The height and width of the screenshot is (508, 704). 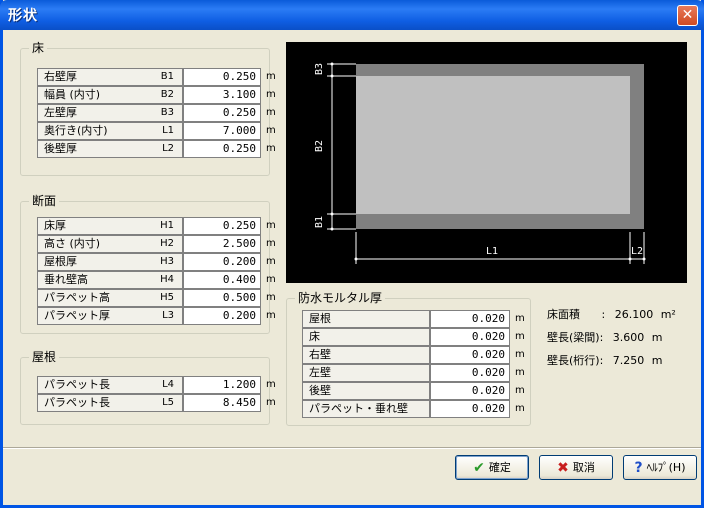 I want to click on section-row: 屋根厚 H3 0.200 m, so click(x=156, y=262).